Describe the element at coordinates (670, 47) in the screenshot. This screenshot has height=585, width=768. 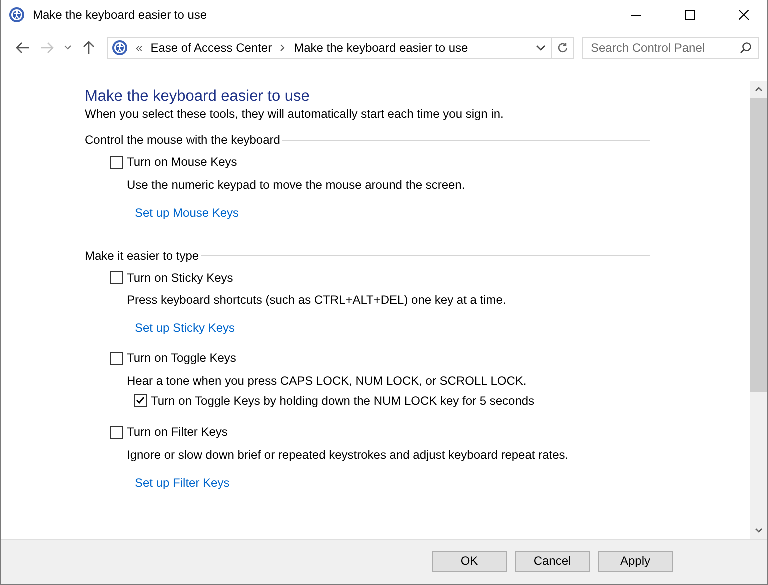
I see `search-field: Search Control Panel` at that location.